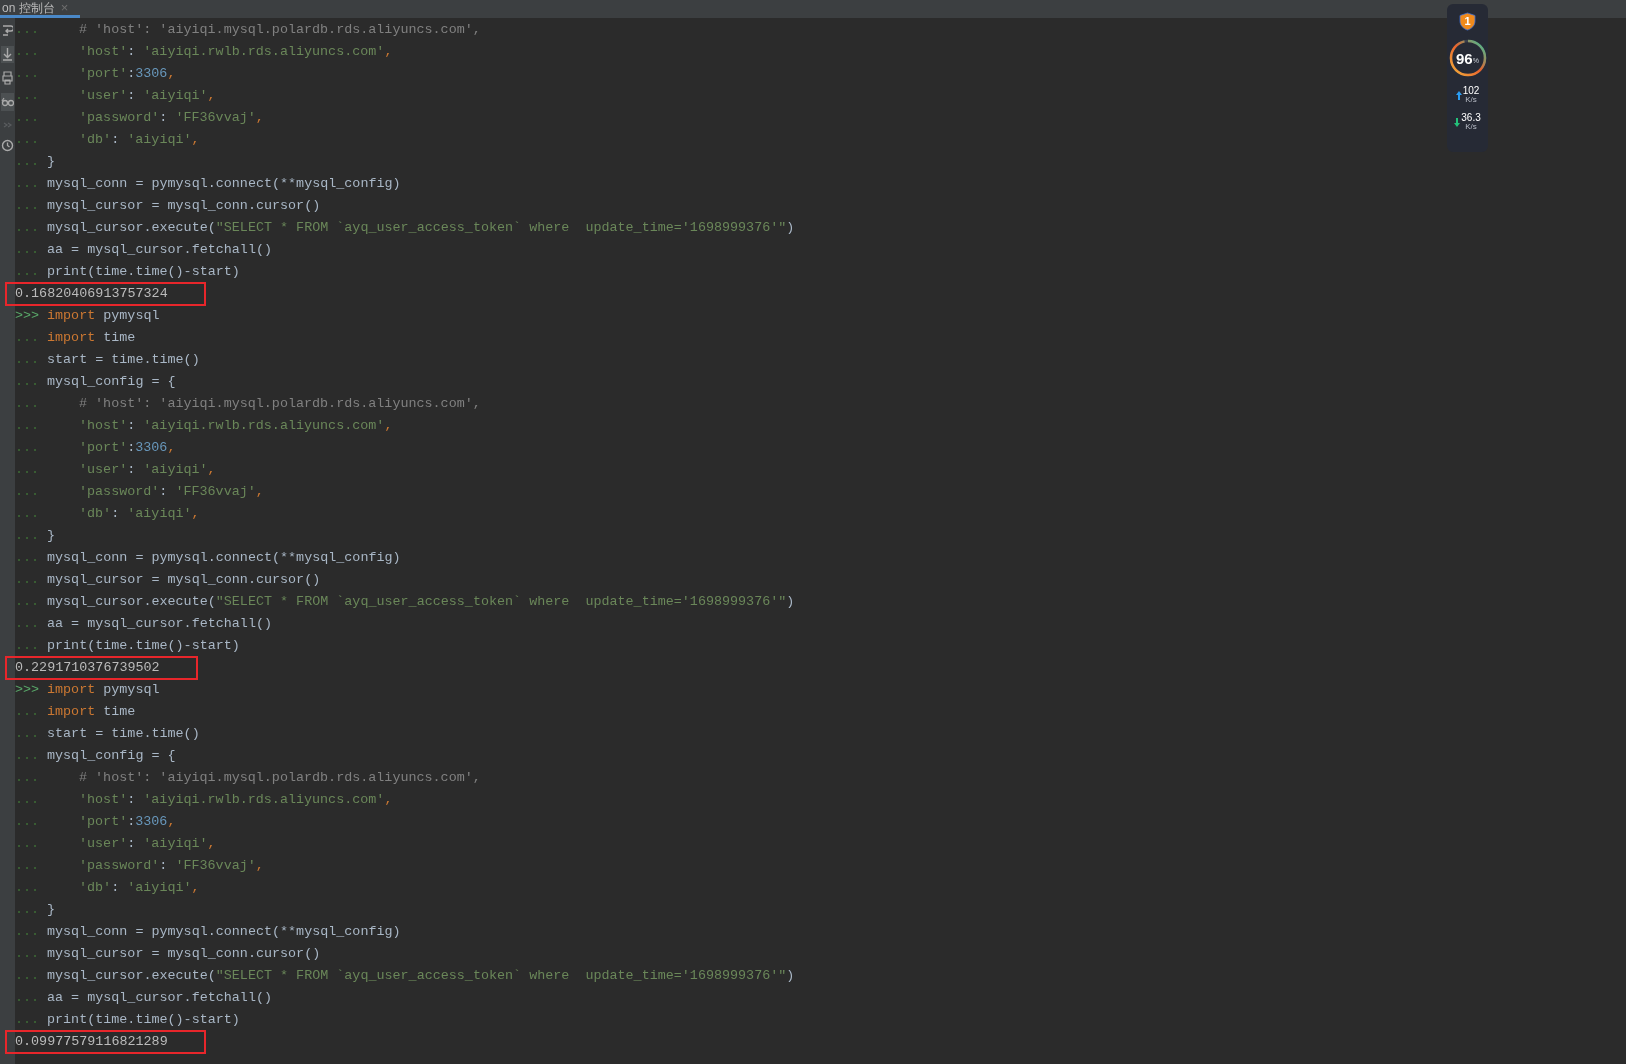 The image size is (1626, 1064). I want to click on upload-speed: 102, so click(1471, 91).